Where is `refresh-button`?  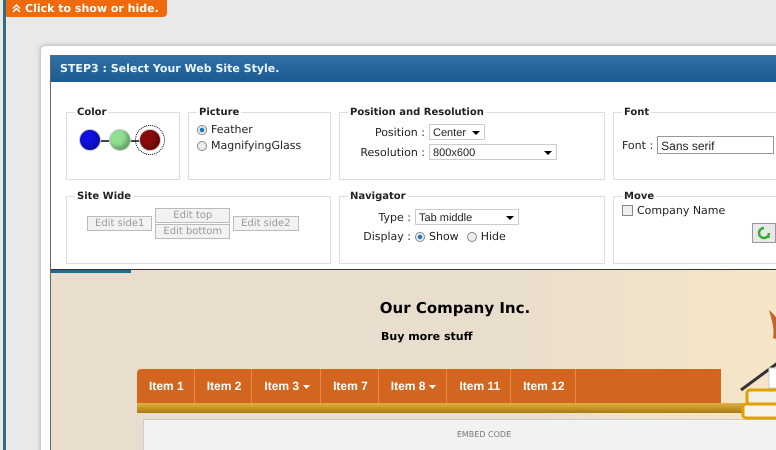
refresh-button is located at coordinates (764, 233).